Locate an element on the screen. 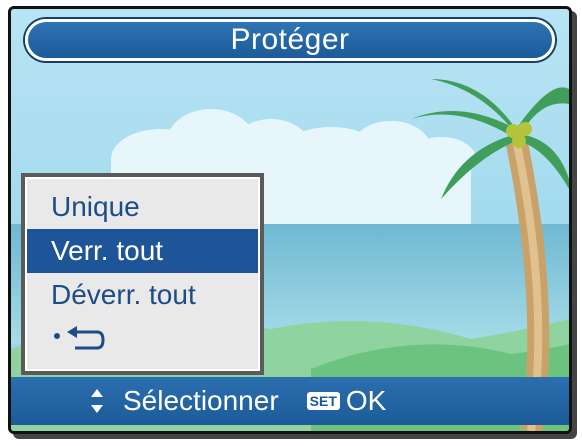 Image resolution: width=582 pixels, height=446 pixels. menu-item-unlock-all: Déverr. tout is located at coordinates (142, 295).